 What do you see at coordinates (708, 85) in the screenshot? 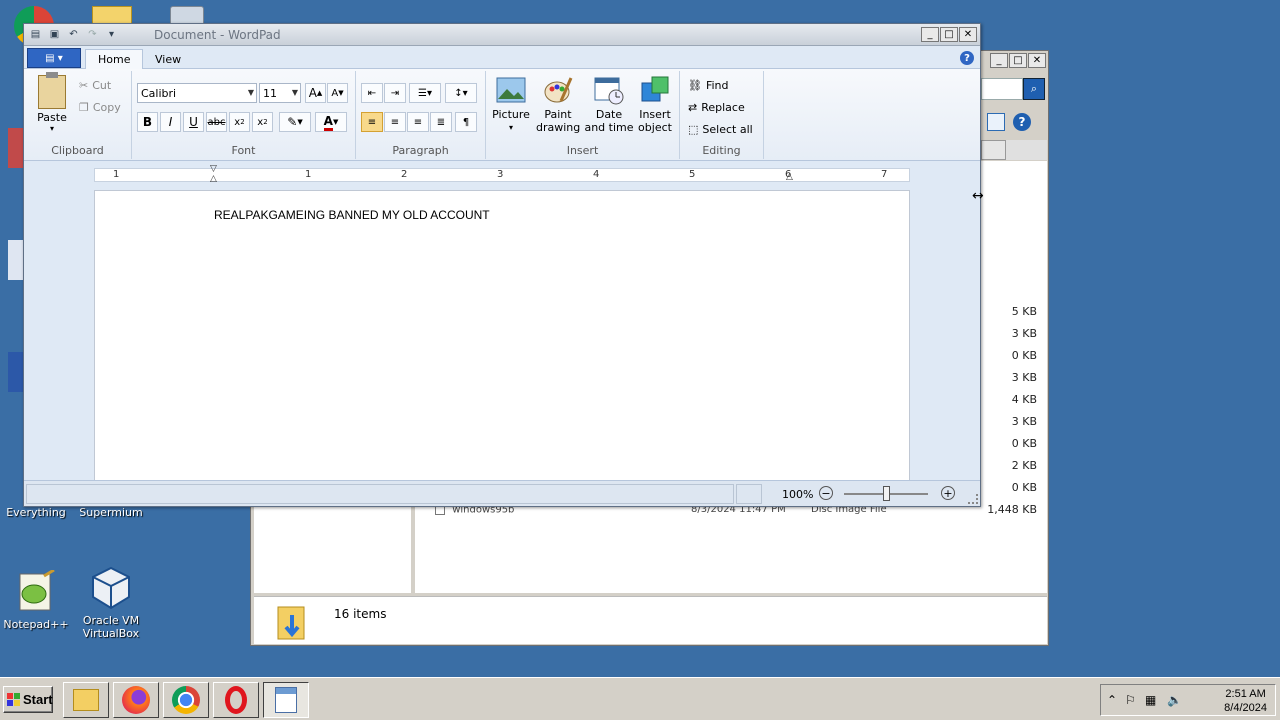
I see `find-button: ⛓ Find` at bounding box center [708, 85].